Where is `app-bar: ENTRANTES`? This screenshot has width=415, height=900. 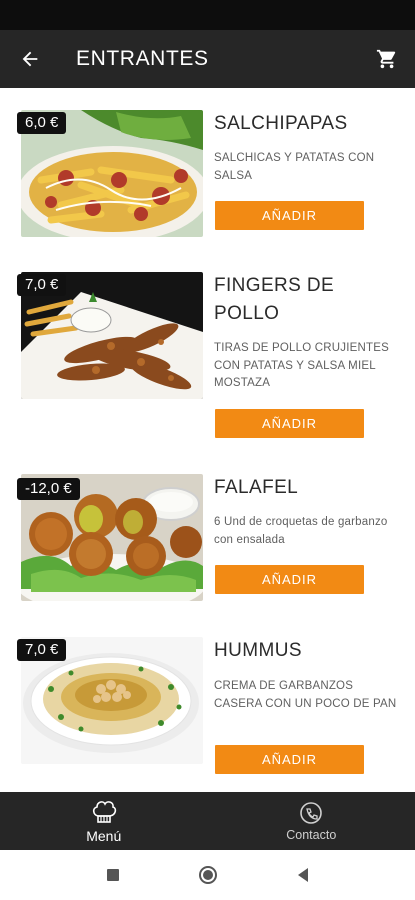
app-bar: ENTRANTES is located at coordinates (207, 59).